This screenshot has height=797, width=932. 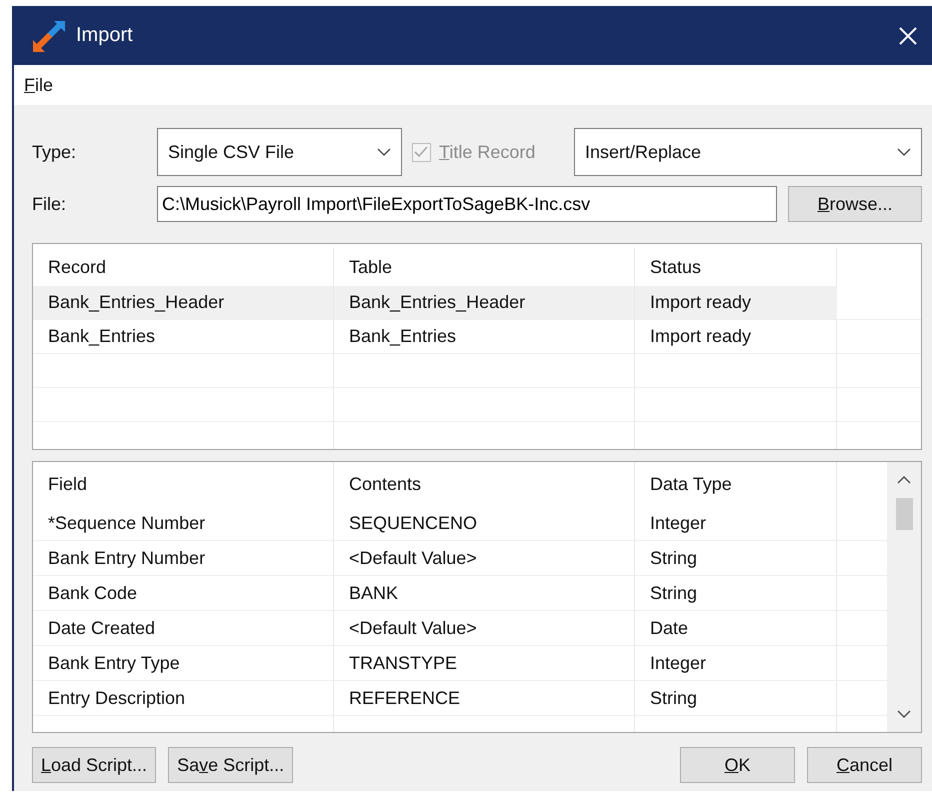 What do you see at coordinates (484, 484) in the screenshot?
I see `column-header: Contents` at bounding box center [484, 484].